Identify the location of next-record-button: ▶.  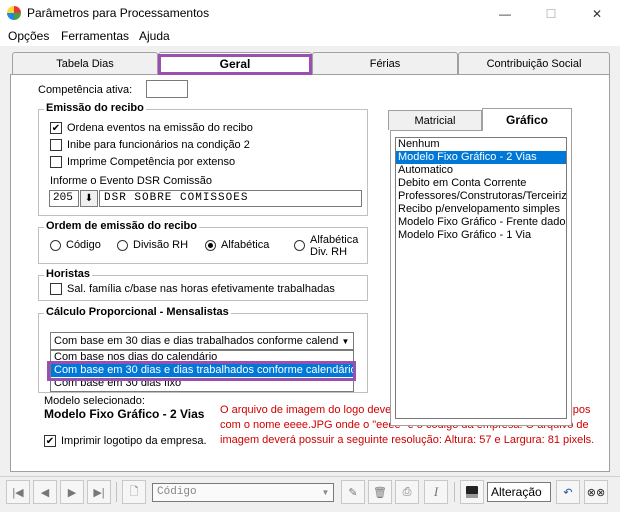
(72, 492).